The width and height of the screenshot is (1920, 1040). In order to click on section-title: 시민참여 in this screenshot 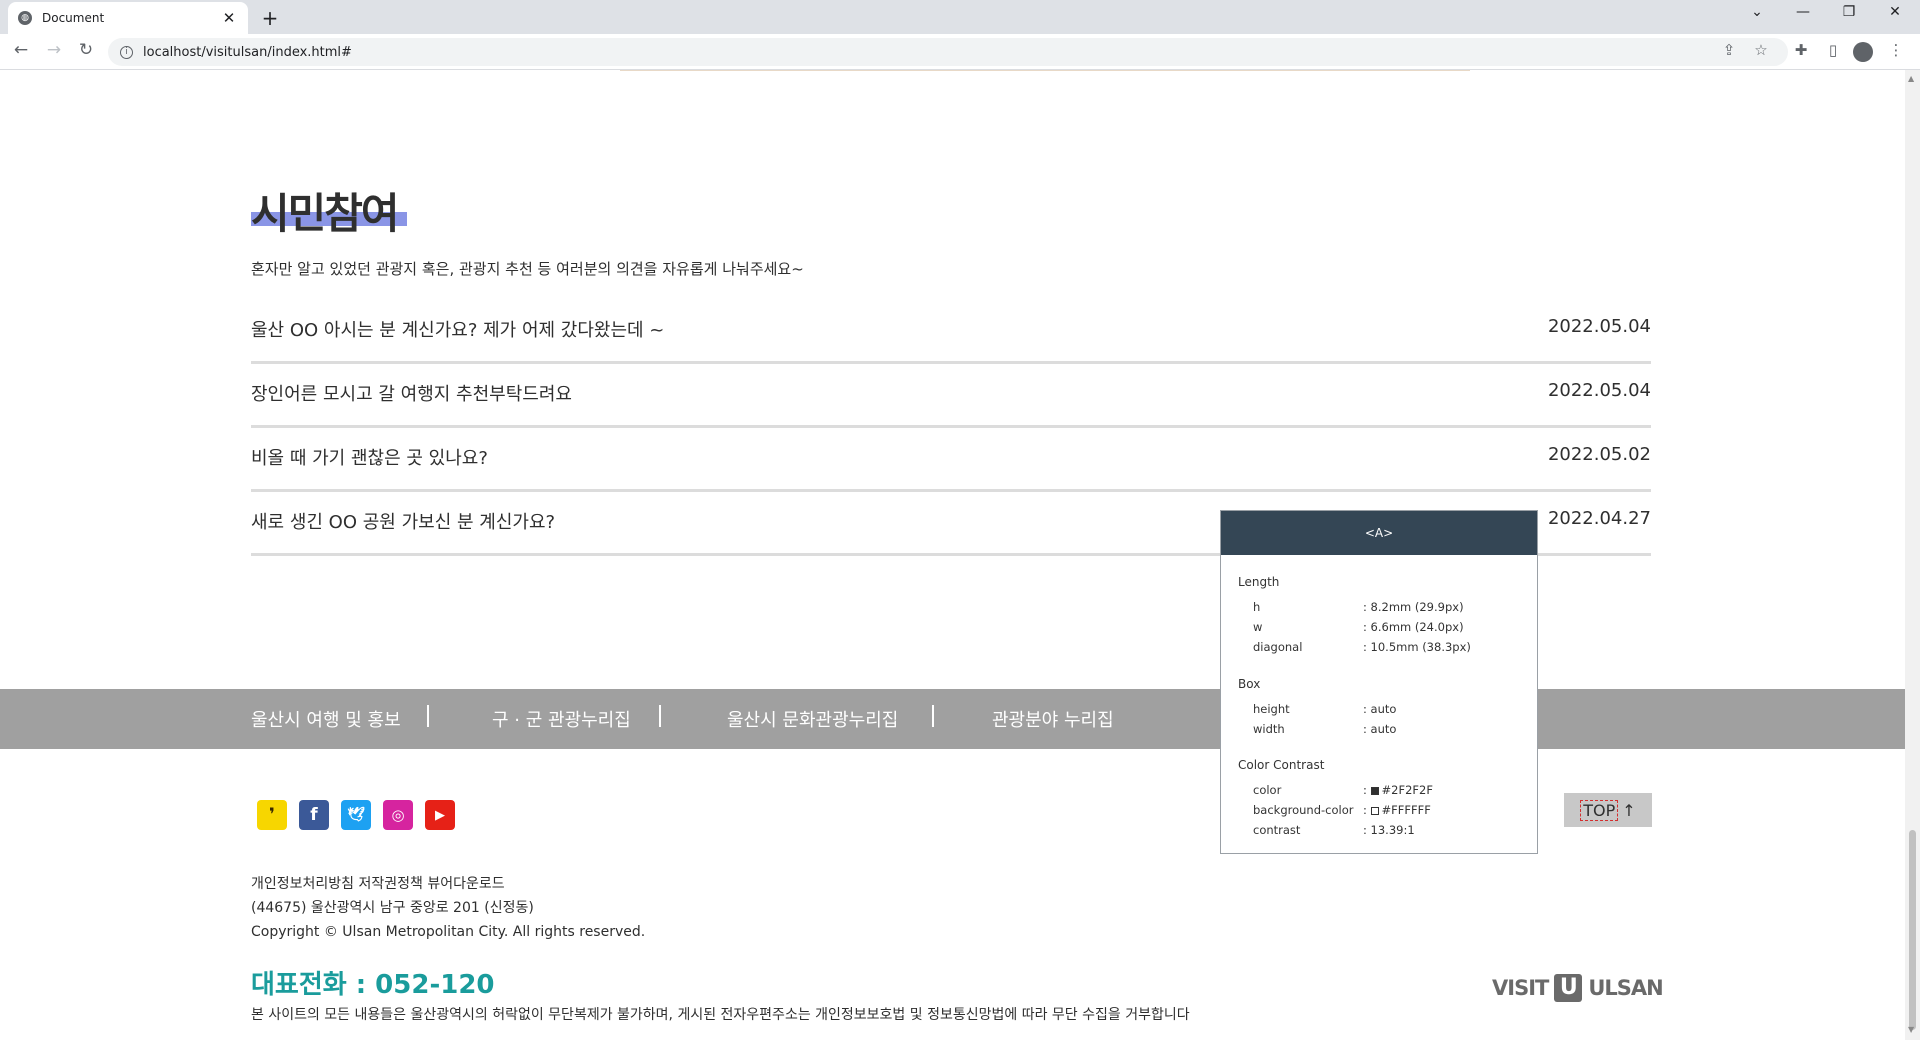, I will do `click(325, 213)`.